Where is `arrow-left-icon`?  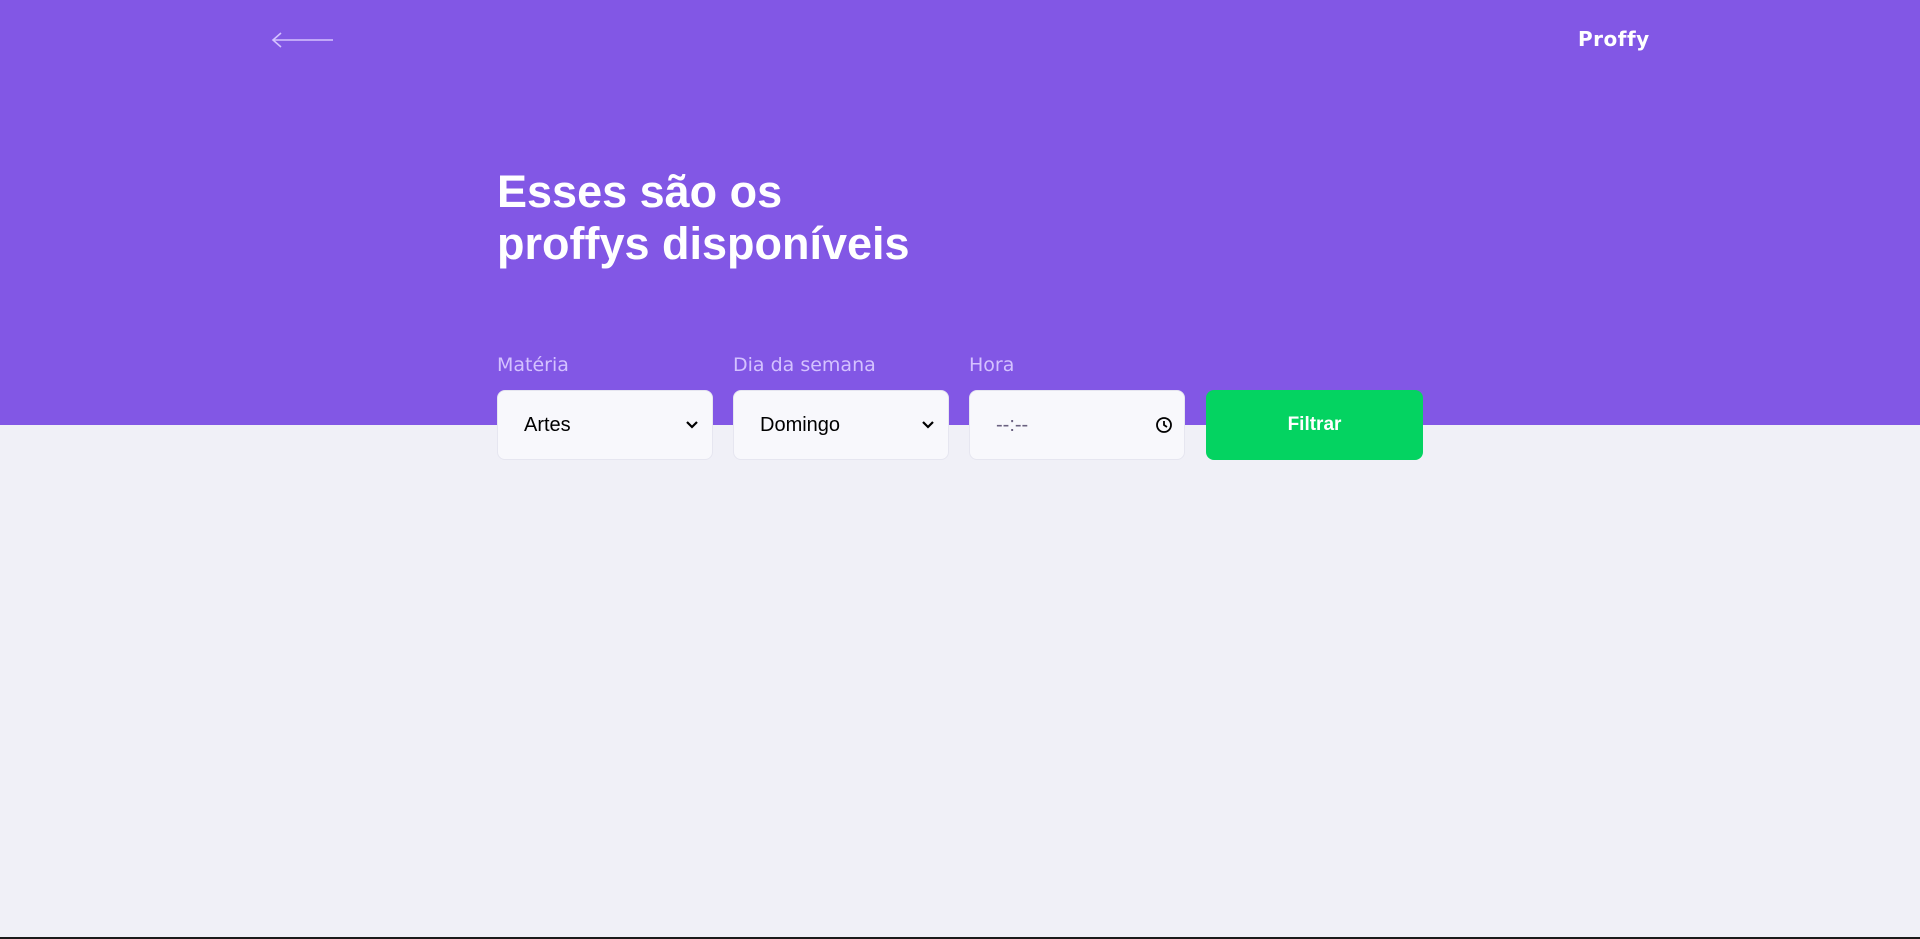
arrow-left-icon is located at coordinates (302, 40).